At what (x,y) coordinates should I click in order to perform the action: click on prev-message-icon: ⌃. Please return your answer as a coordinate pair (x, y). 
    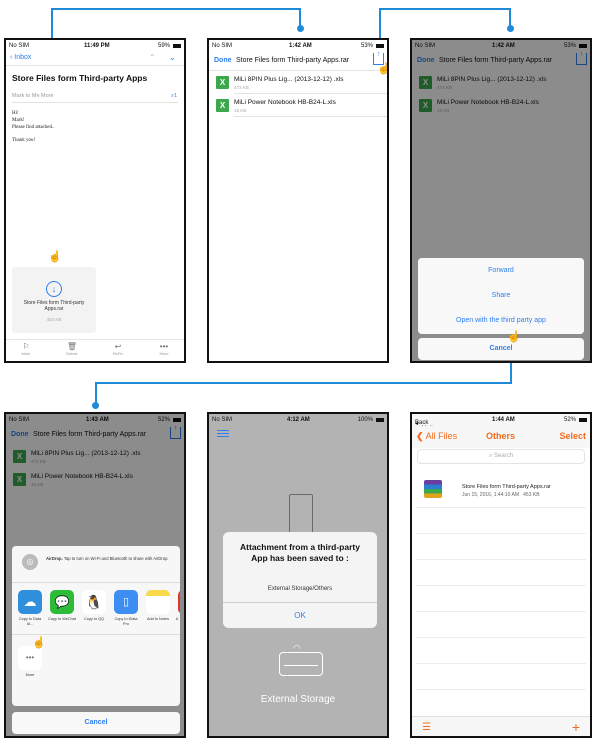
    Looking at the image, I should click on (152, 57).